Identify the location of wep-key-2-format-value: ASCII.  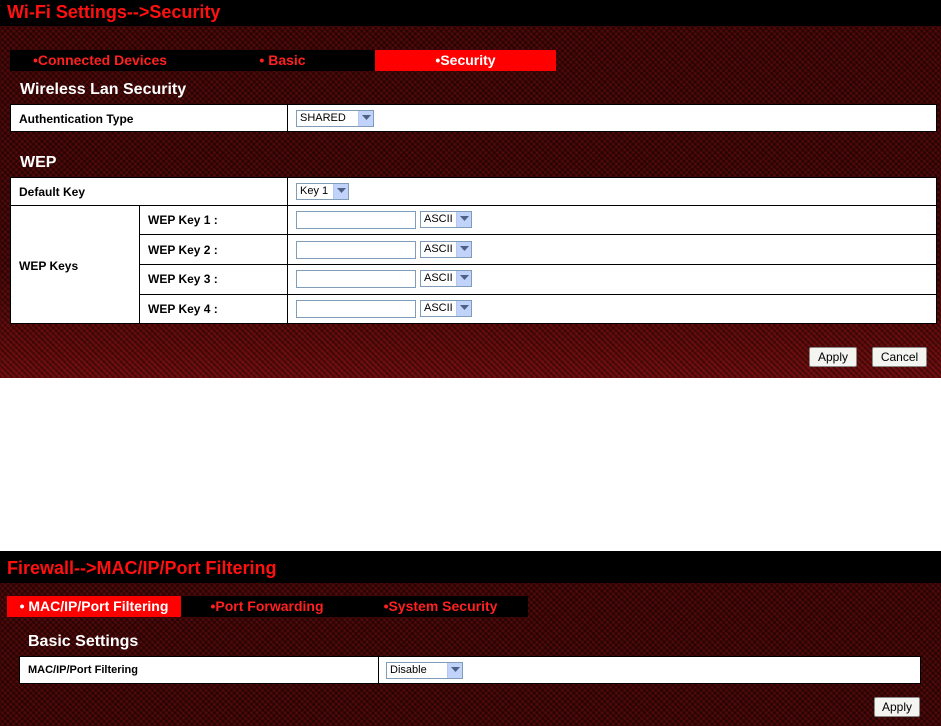
(438, 249).